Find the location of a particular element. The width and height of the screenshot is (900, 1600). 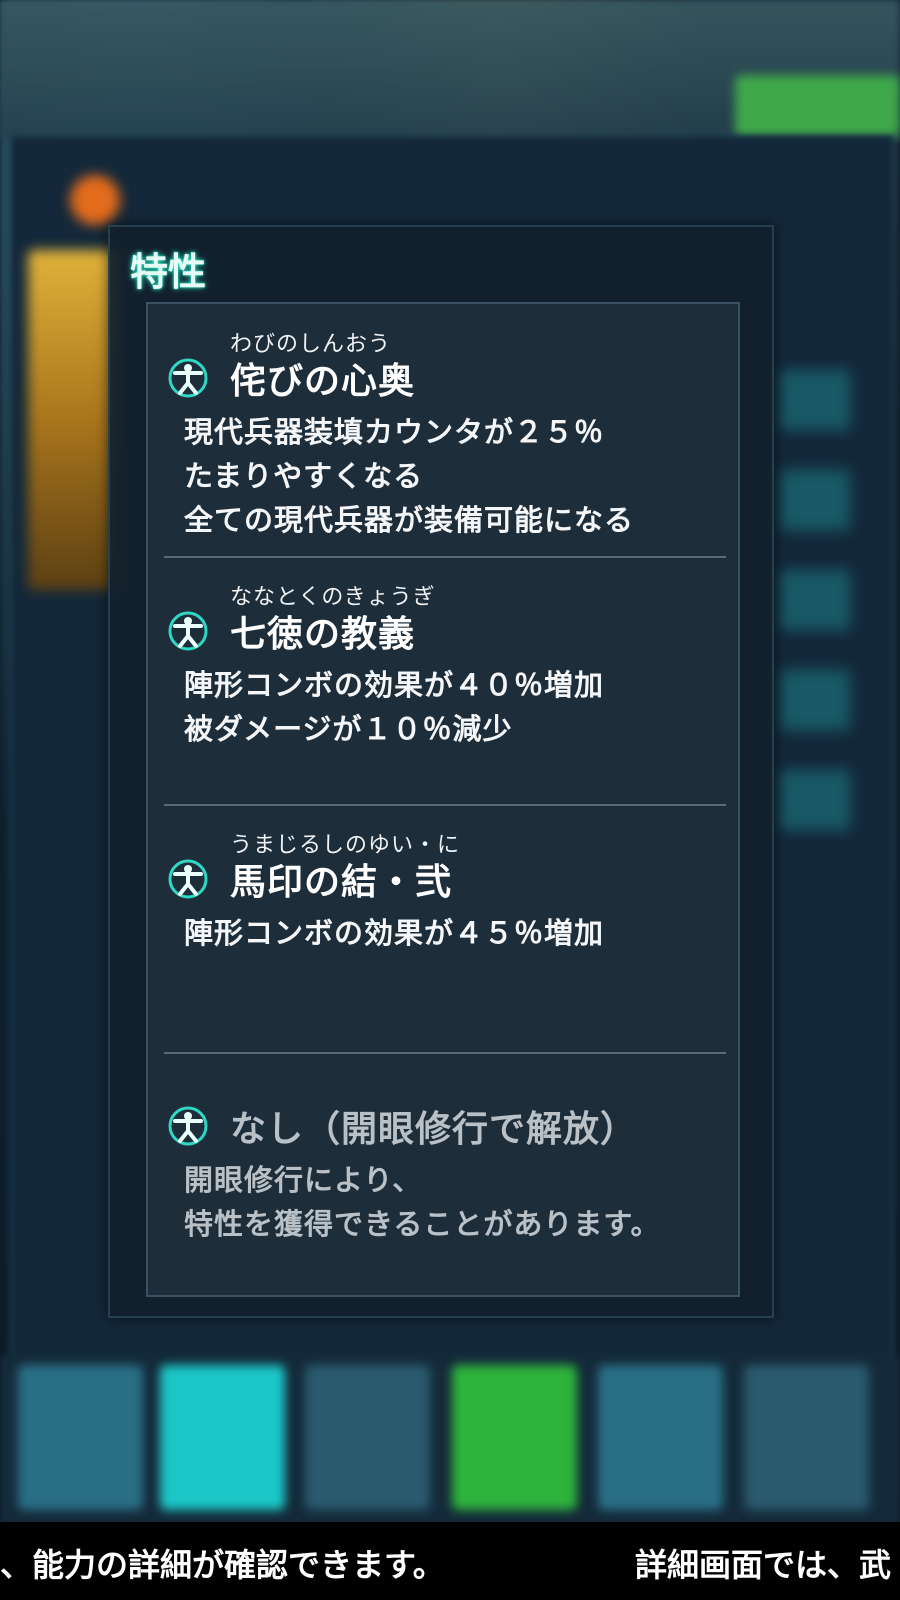

trait-name: 七徳の教義 is located at coordinates (323, 634).